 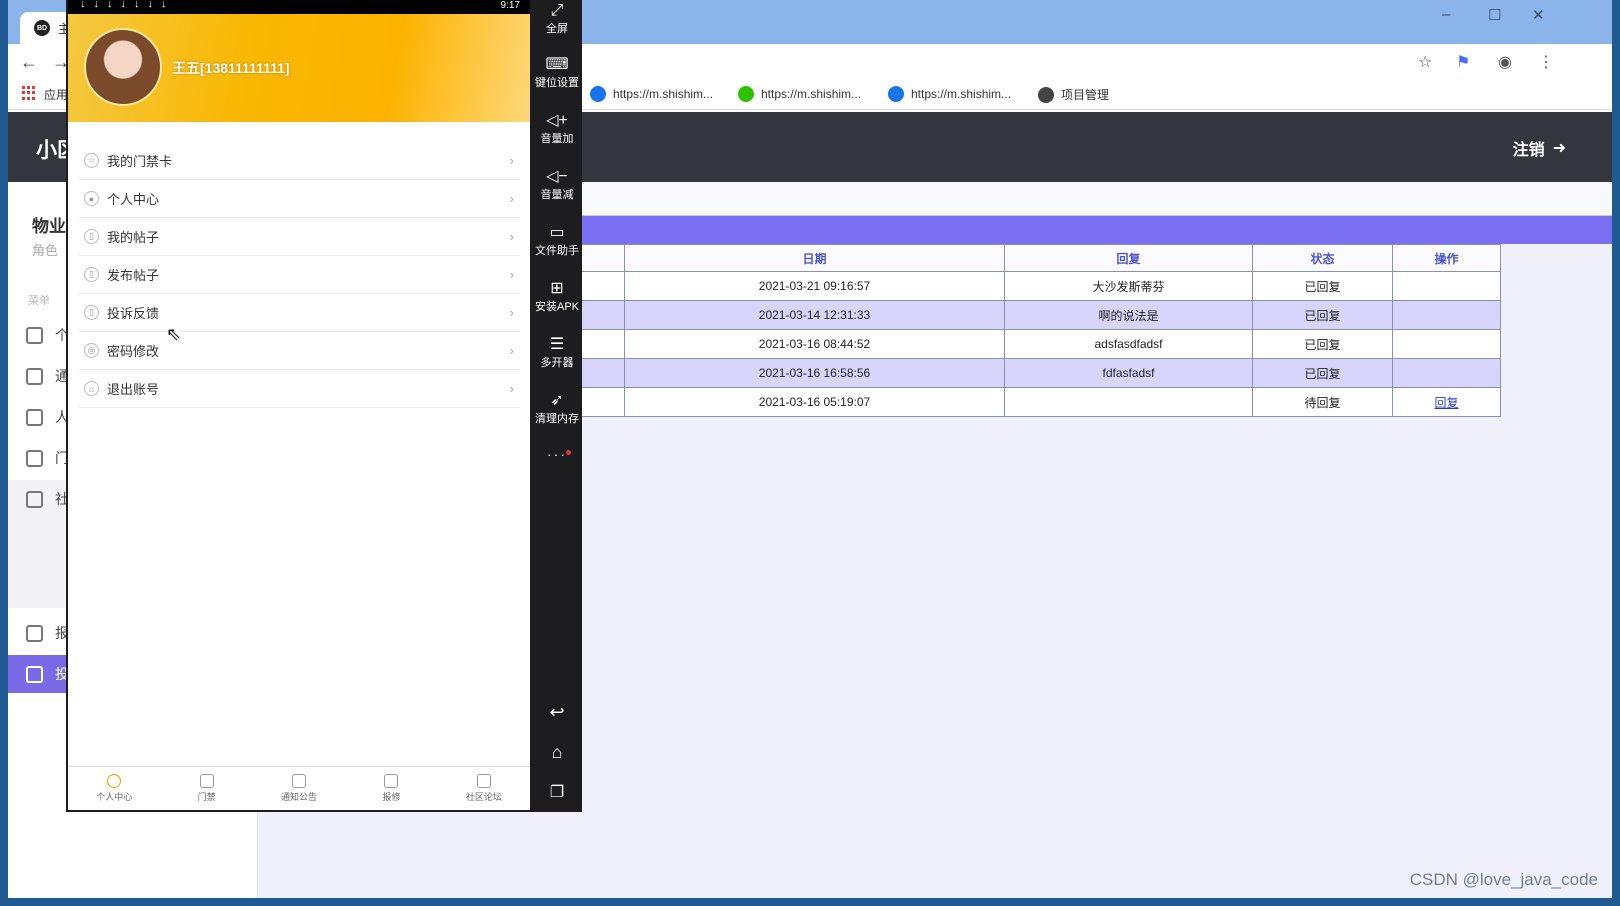 What do you see at coordinates (557, 419) in the screenshot?
I see `tool-label: 清理内存` at bounding box center [557, 419].